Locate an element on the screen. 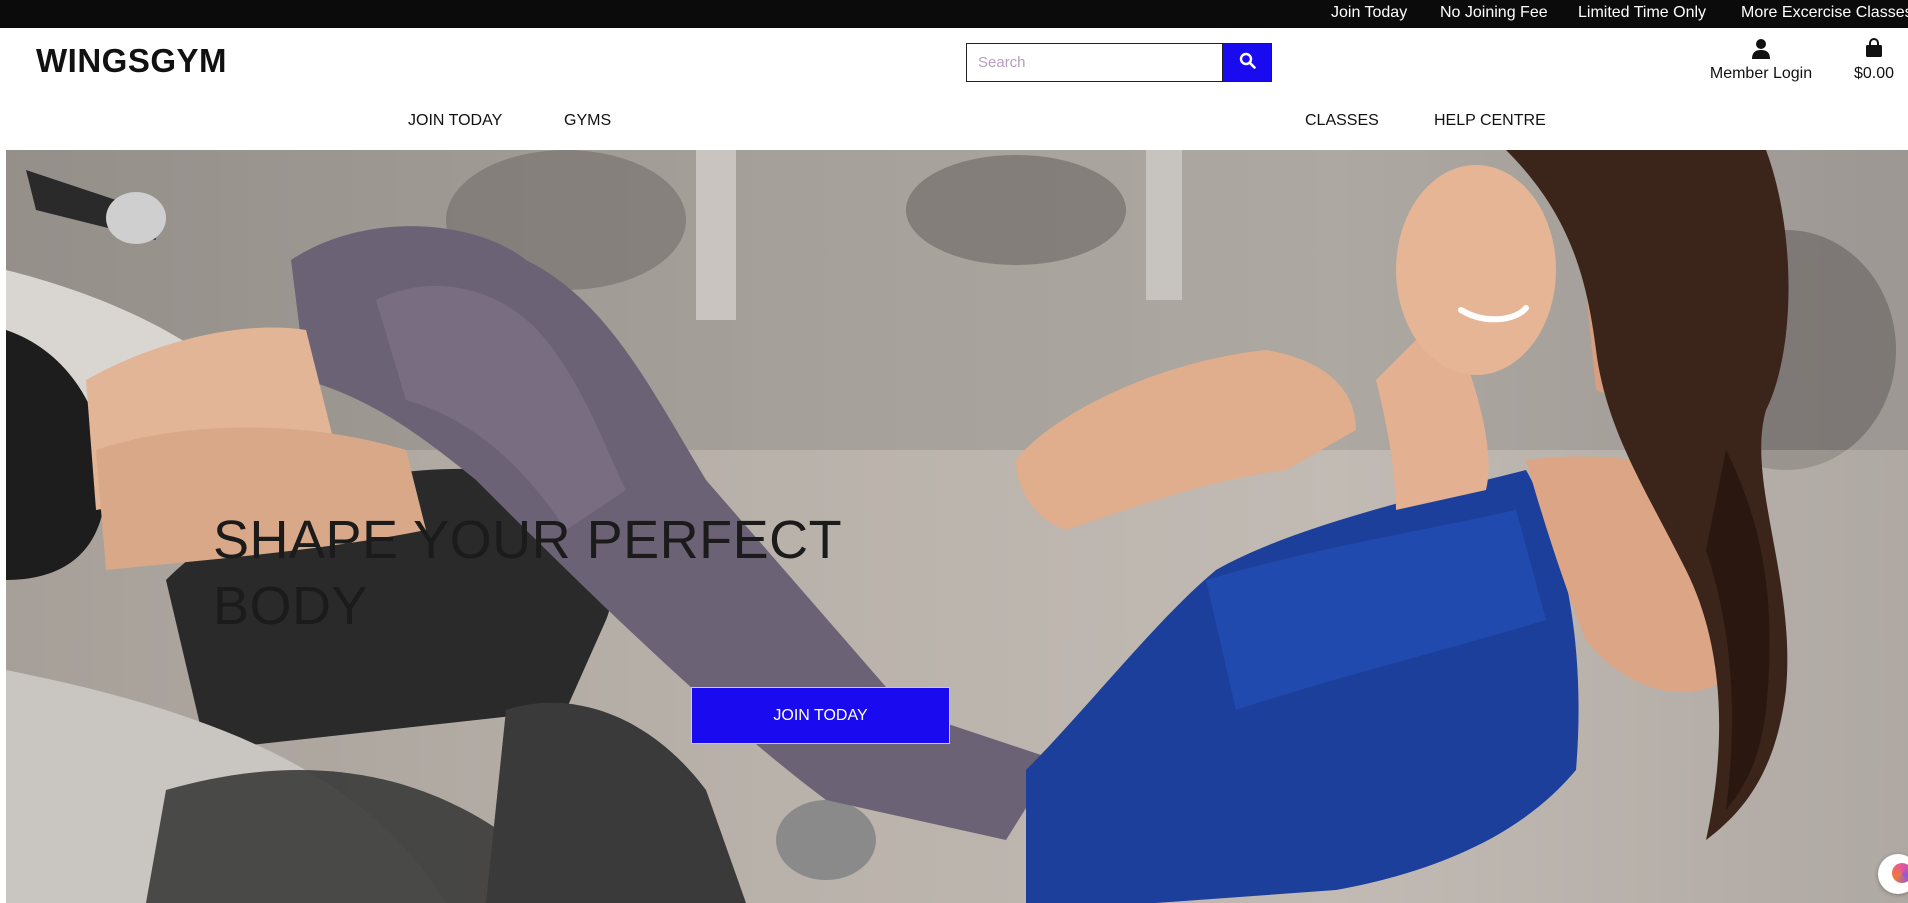  shopping-bag-icon is located at coordinates (1874, 51).